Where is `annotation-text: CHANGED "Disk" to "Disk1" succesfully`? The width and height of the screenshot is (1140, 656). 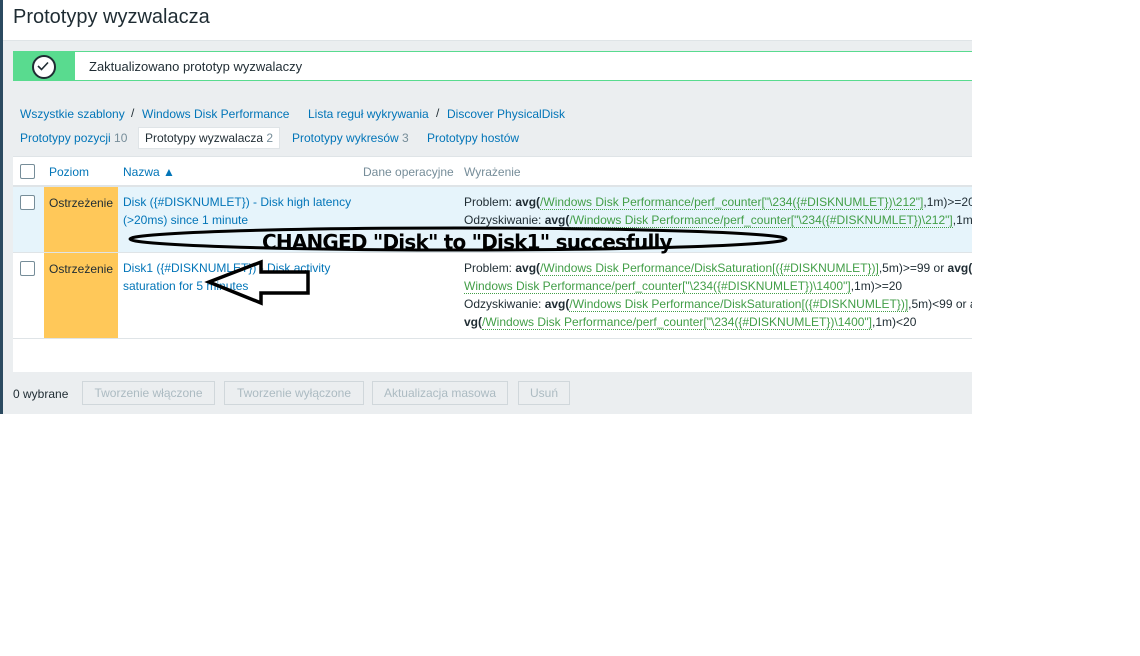 annotation-text: CHANGED "Disk" to "Disk1" succesfully is located at coordinates (467, 242).